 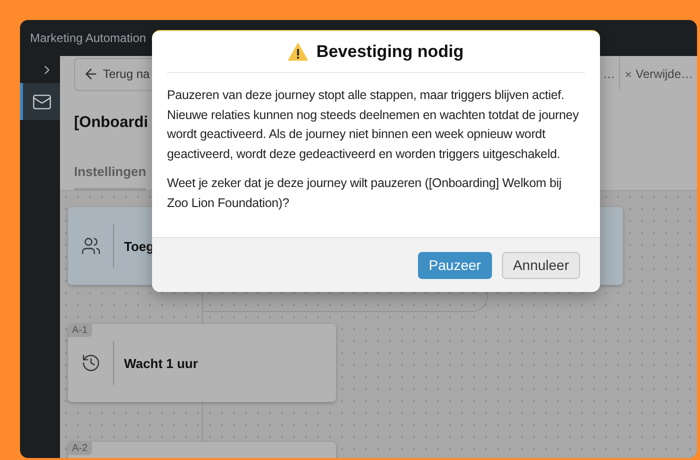 What do you see at coordinates (541, 265) in the screenshot?
I see `cancel-button: Annuleer` at bounding box center [541, 265].